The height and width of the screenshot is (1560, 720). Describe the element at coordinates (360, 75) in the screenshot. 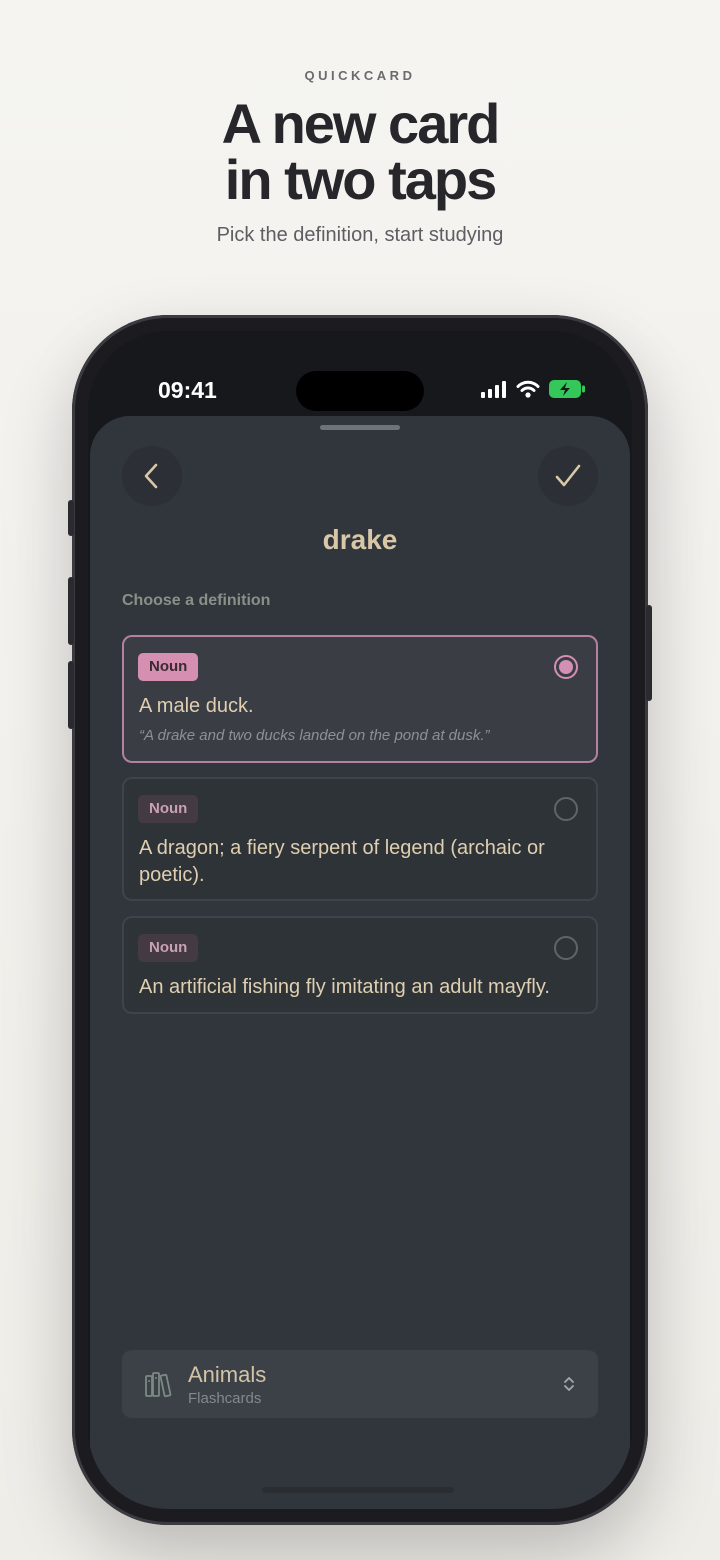

I see `eyebrow-label: QUICKCARD` at that location.